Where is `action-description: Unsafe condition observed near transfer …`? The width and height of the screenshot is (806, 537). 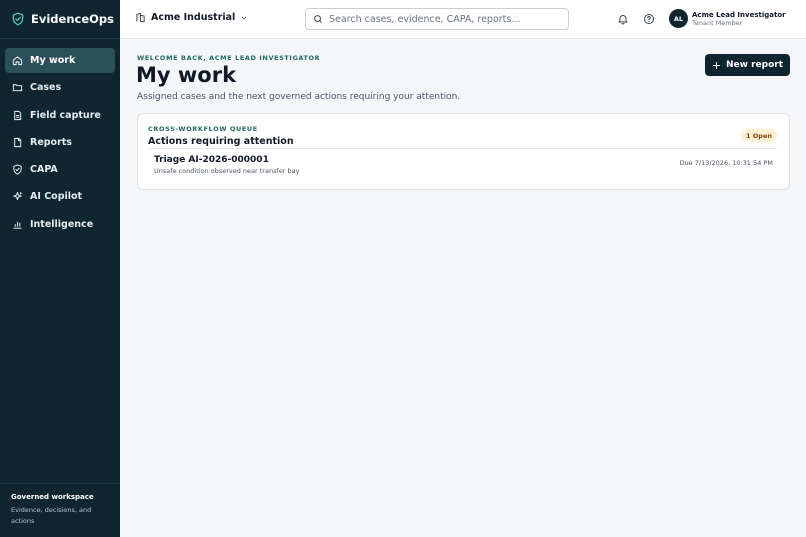 action-description: Unsafe condition observed near transfer … is located at coordinates (227, 171).